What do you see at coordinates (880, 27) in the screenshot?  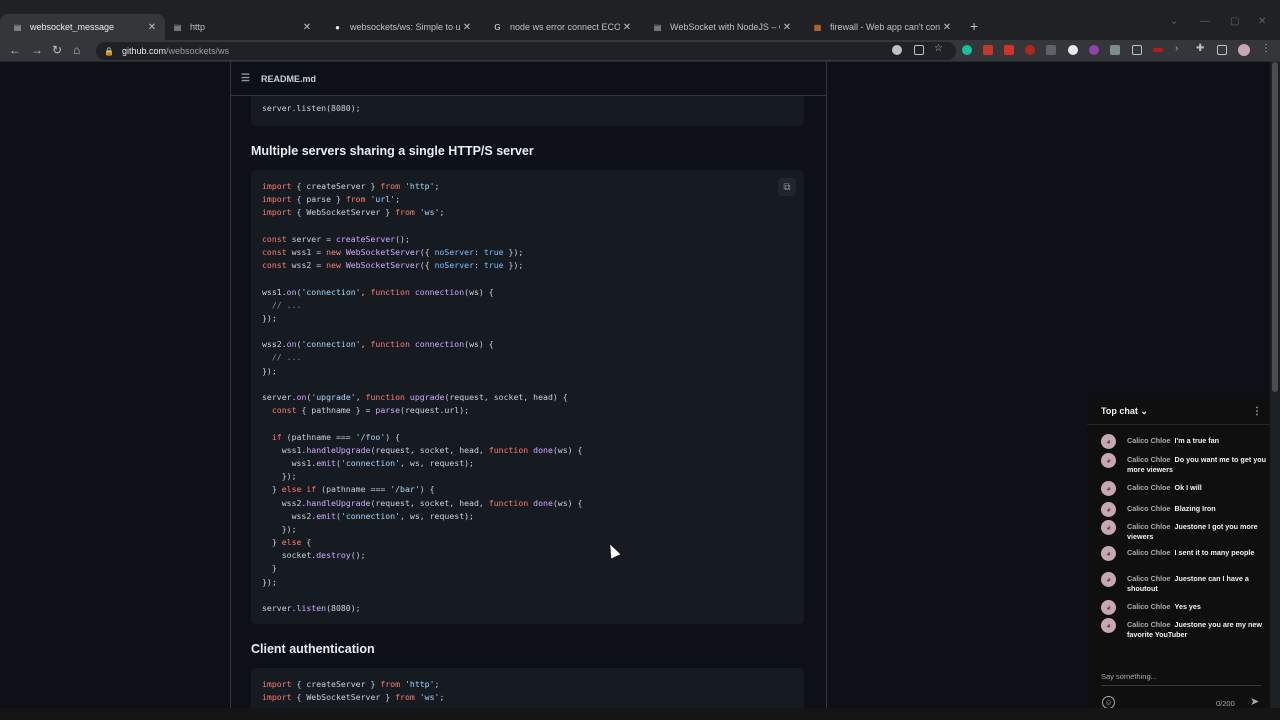 I see `browser-tab: ▦ firewall - Web app can't connect✕` at bounding box center [880, 27].